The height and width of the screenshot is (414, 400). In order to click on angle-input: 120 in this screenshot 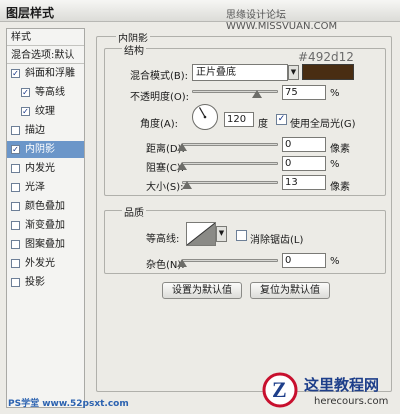, I will do `click(239, 119)`.